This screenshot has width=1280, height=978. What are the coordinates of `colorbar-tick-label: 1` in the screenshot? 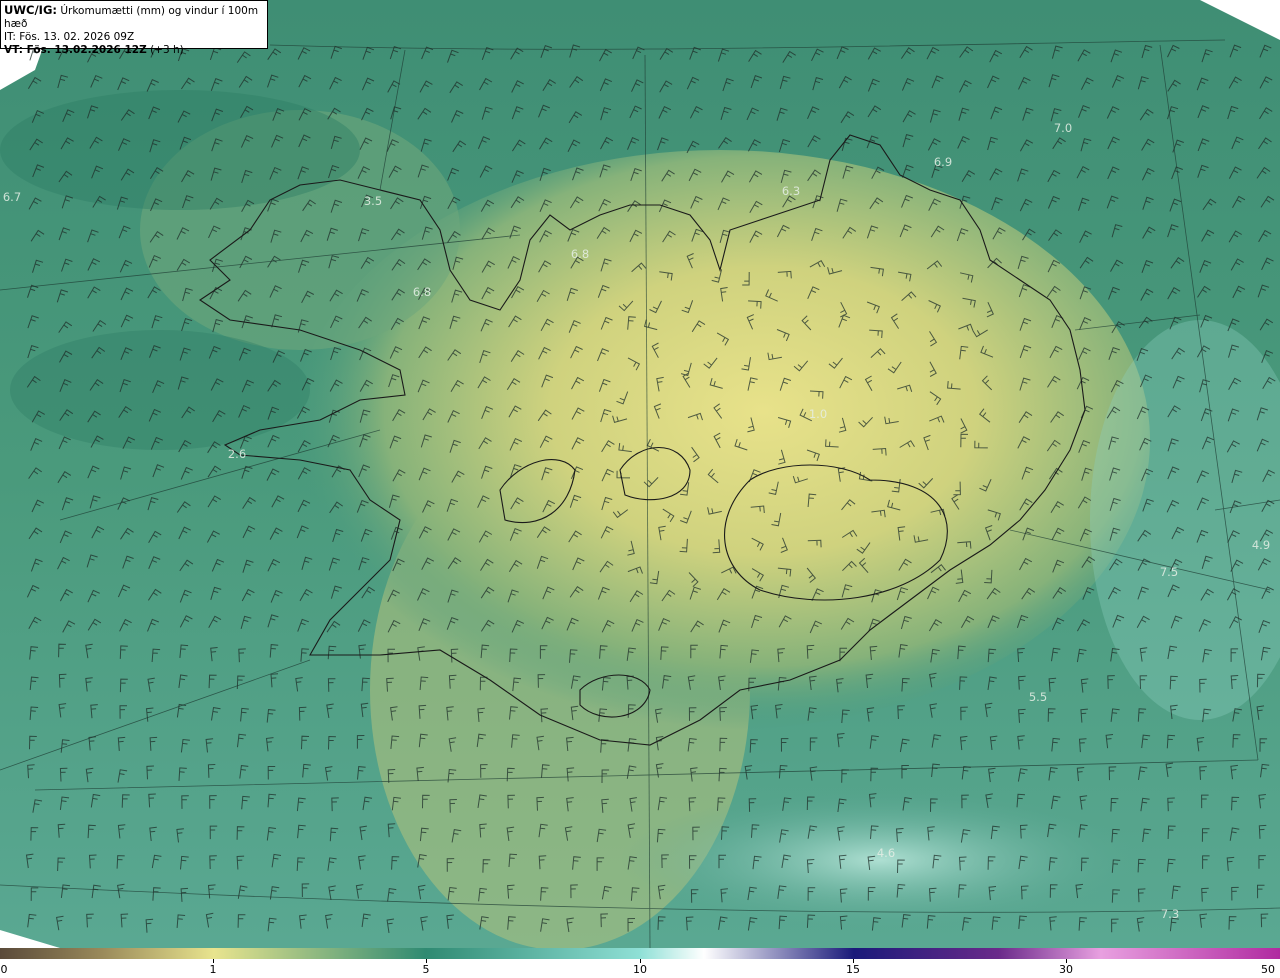 It's located at (213, 969).